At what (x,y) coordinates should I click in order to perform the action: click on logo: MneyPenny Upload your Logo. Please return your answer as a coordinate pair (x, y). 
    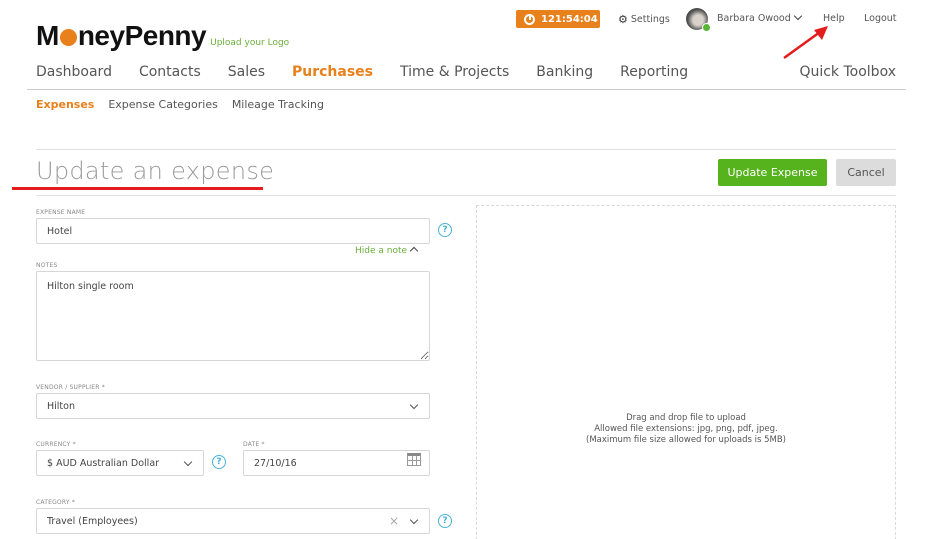
    Looking at the image, I should click on (162, 36).